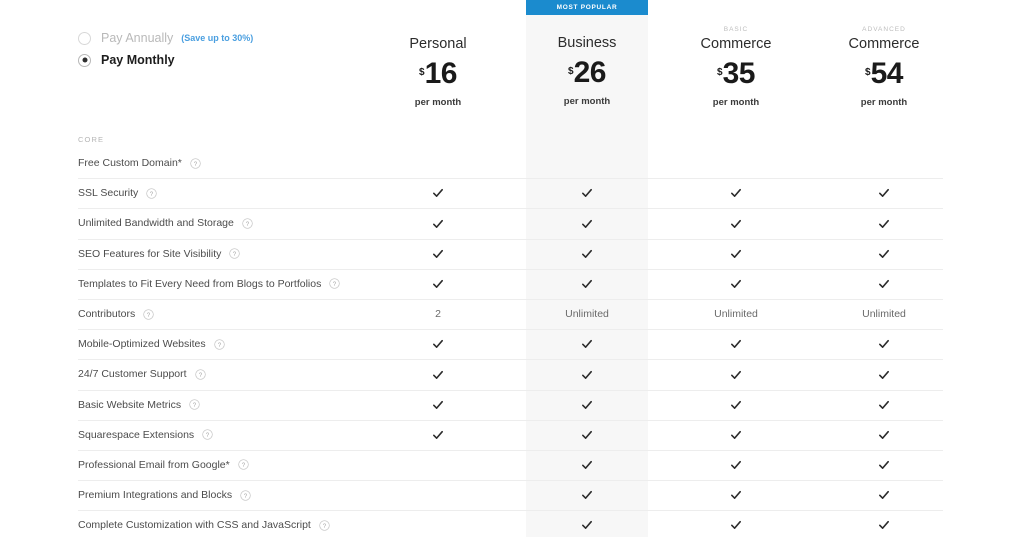  I want to click on billing-option-annually: Pay Annually (Save up to 30%), so click(228, 38).